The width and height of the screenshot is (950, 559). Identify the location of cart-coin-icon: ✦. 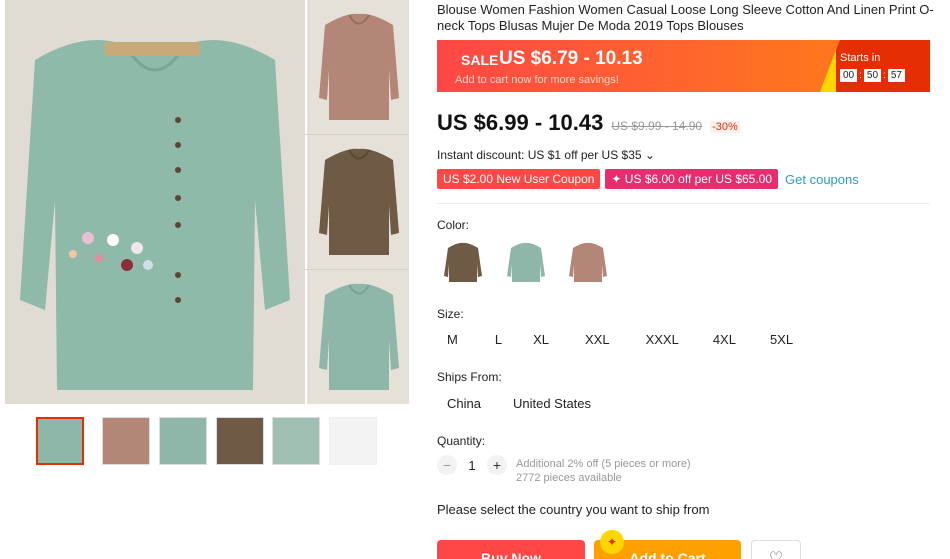
(612, 542).